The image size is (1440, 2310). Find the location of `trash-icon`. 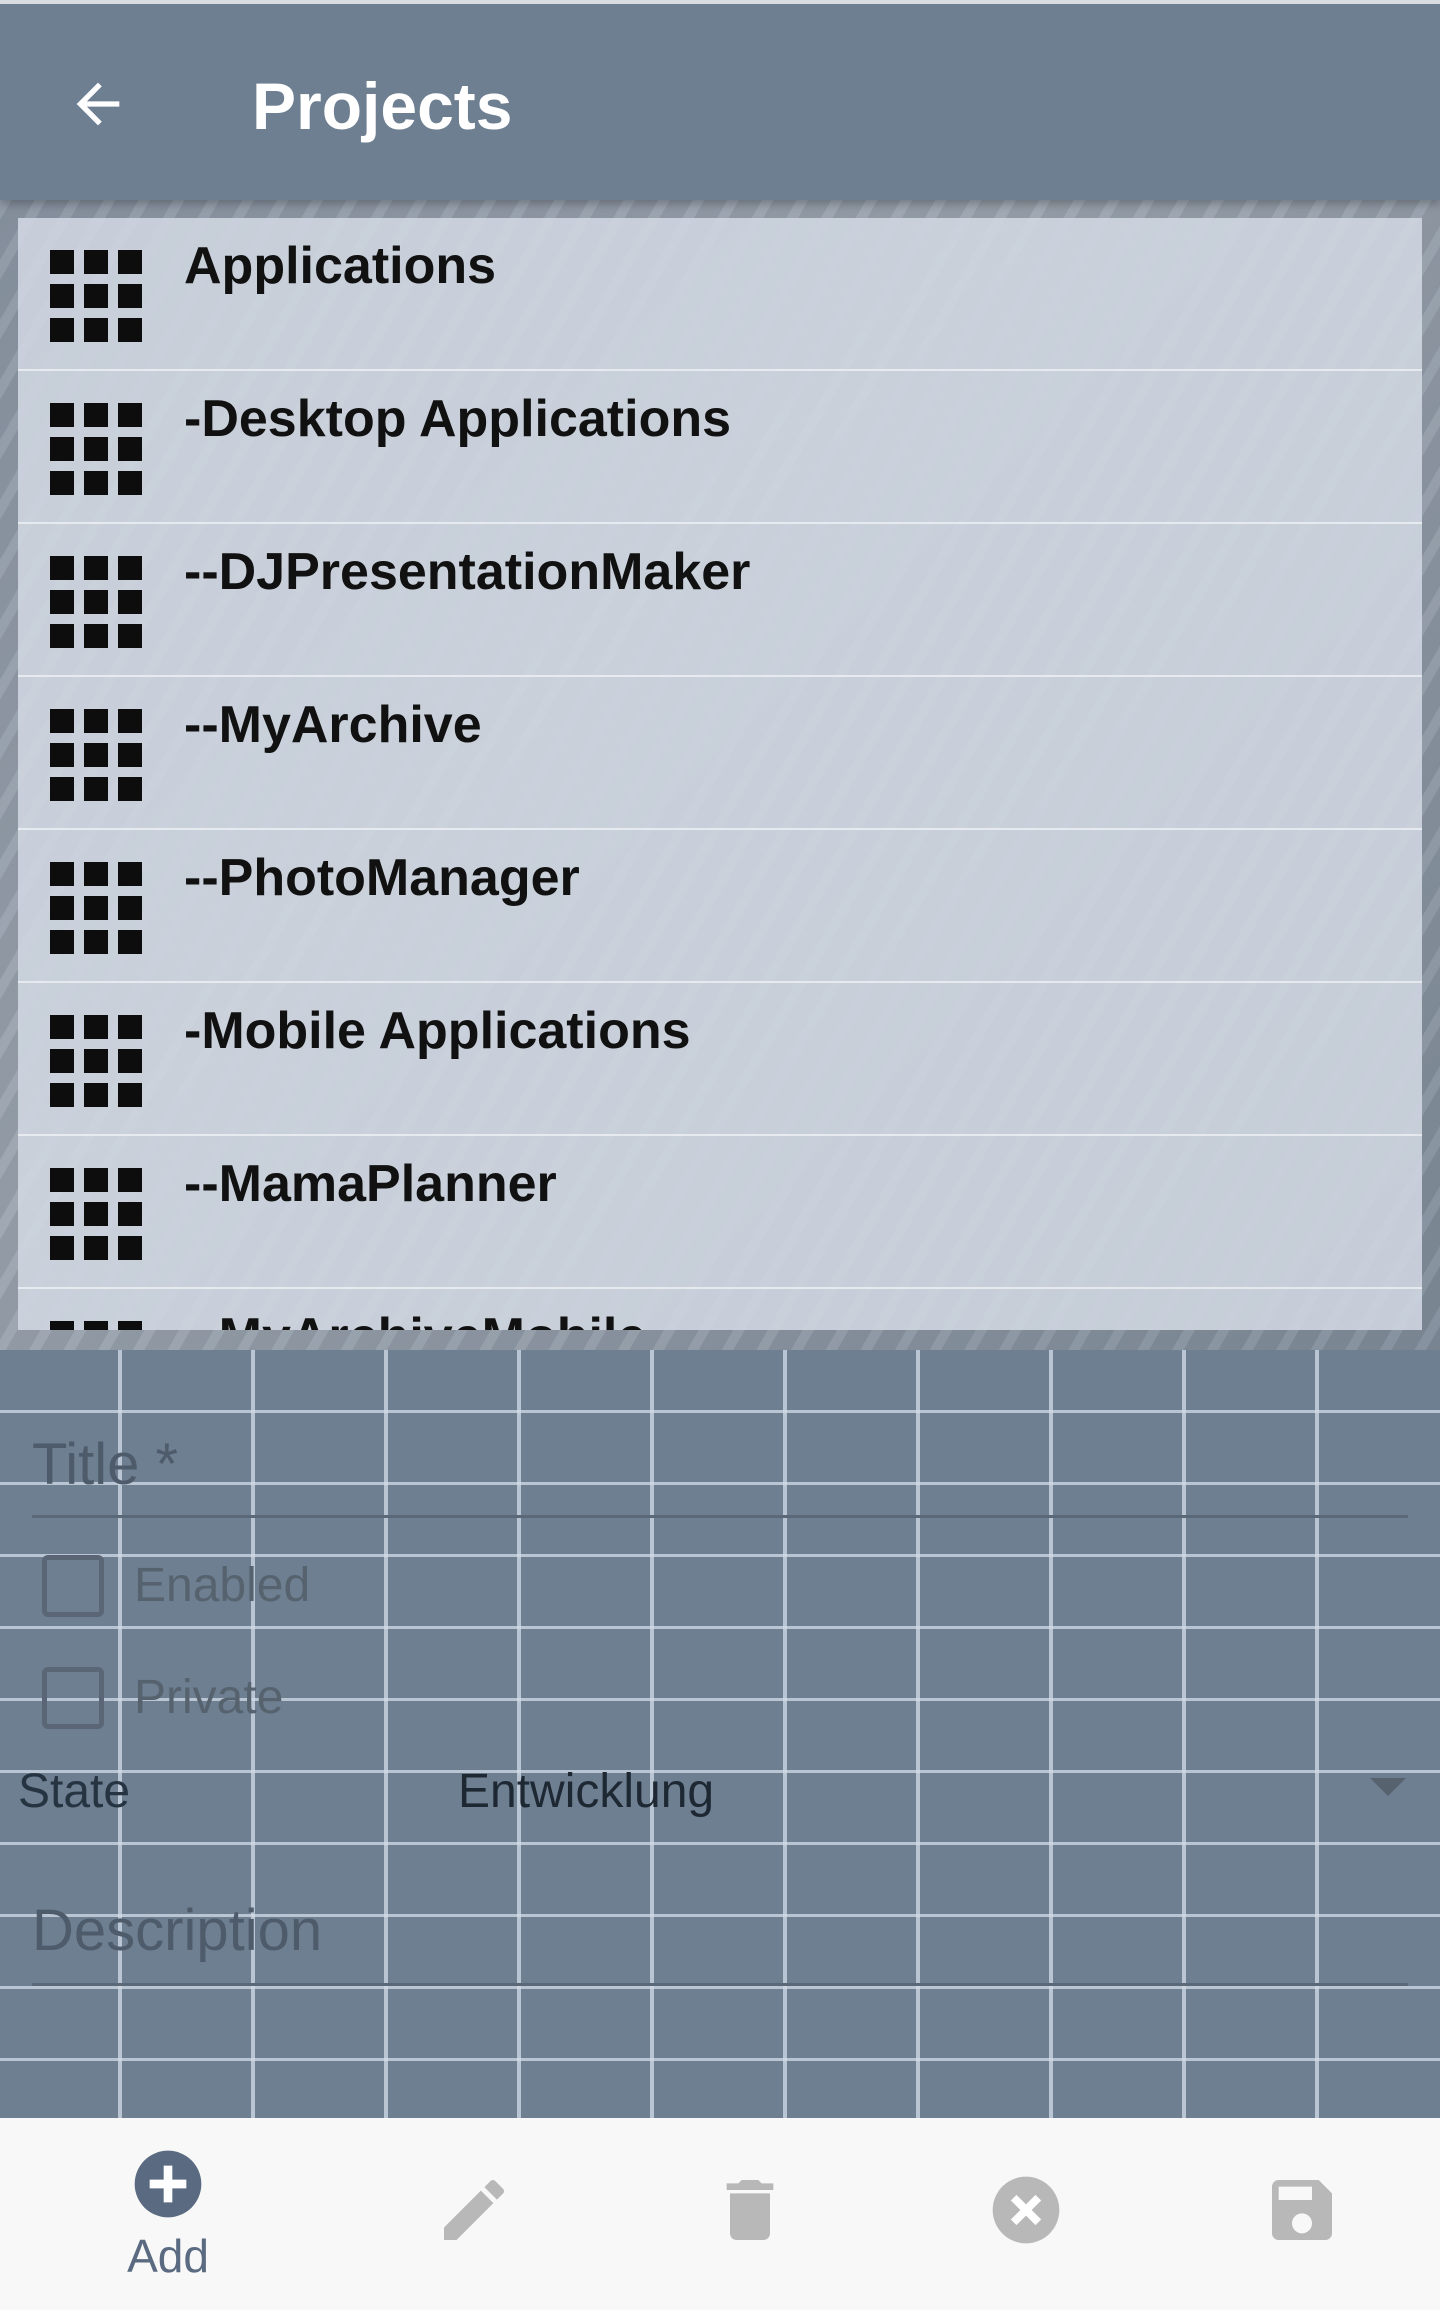

trash-icon is located at coordinates (750, 2210).